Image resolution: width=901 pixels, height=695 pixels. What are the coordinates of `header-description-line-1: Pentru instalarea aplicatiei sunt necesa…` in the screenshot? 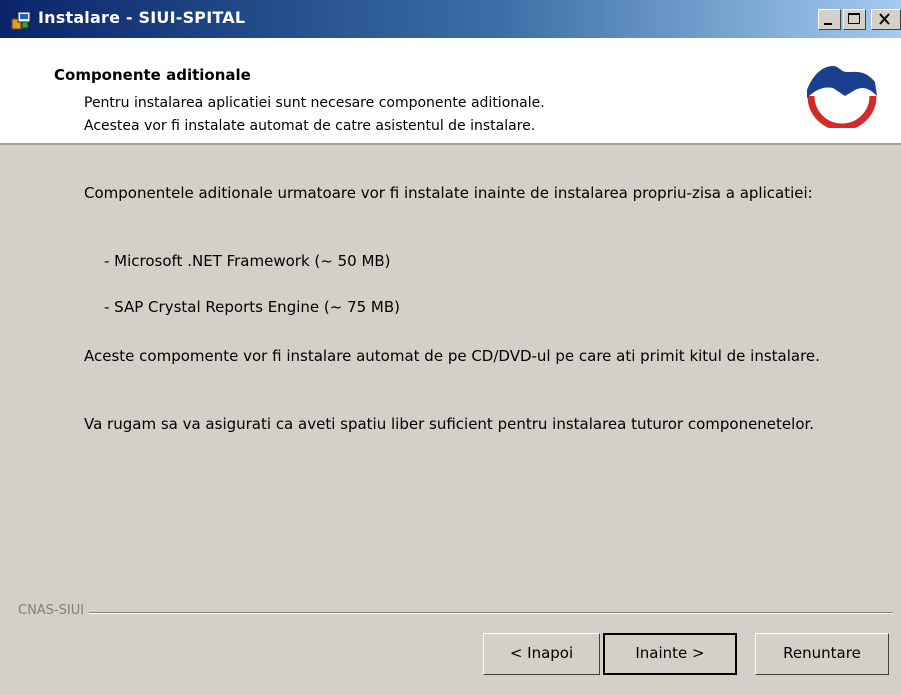 It's located at (314, 103).